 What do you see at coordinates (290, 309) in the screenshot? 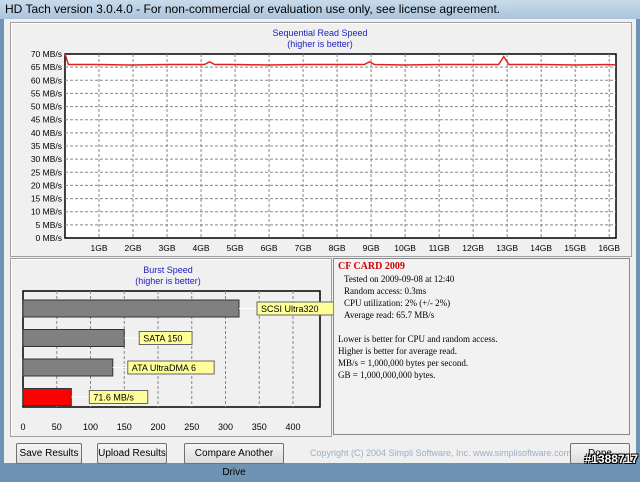
I see `bar-label: SCSI Ultra320` at bounding box center [290, 309].